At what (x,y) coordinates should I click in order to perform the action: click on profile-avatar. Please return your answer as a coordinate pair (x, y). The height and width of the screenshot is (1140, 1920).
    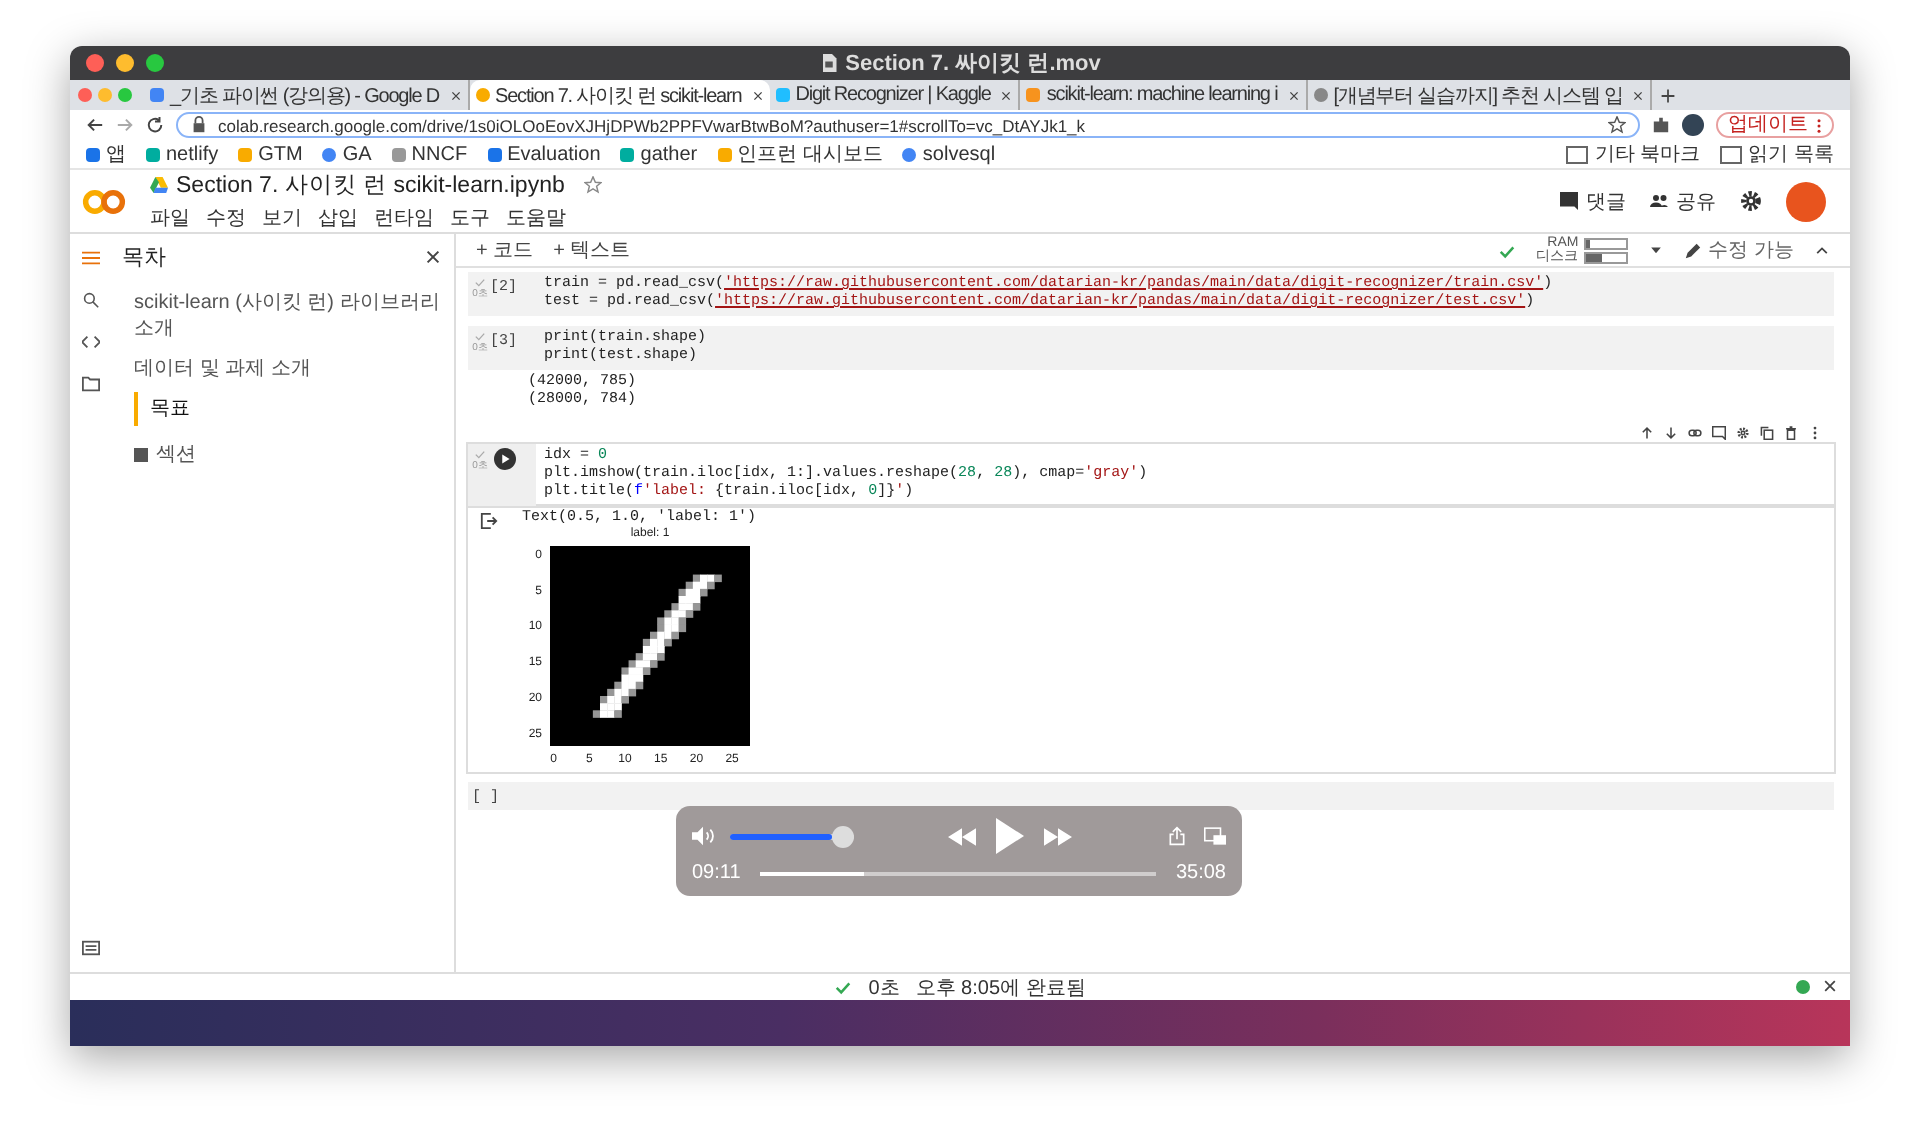
    Looking at the image, I should click on (1693, 125).